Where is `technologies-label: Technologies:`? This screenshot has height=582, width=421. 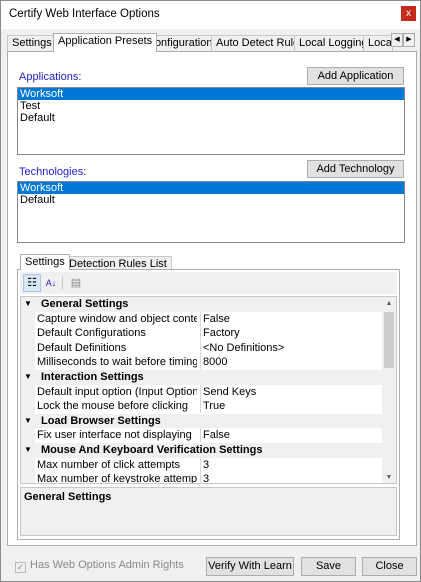 technologies-label: Technologies: is located at coordinates (53, 172).